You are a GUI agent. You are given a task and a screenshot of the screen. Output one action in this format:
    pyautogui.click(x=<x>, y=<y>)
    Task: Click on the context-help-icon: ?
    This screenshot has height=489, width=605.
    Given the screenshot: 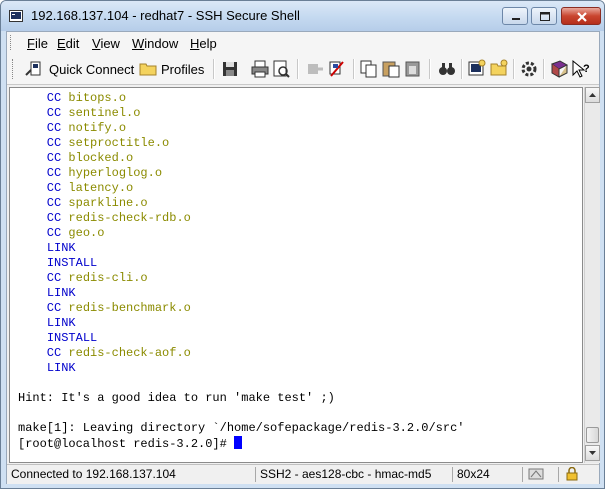 What is the action you would take?
    pyautogui.click(x=581, y=69)
    